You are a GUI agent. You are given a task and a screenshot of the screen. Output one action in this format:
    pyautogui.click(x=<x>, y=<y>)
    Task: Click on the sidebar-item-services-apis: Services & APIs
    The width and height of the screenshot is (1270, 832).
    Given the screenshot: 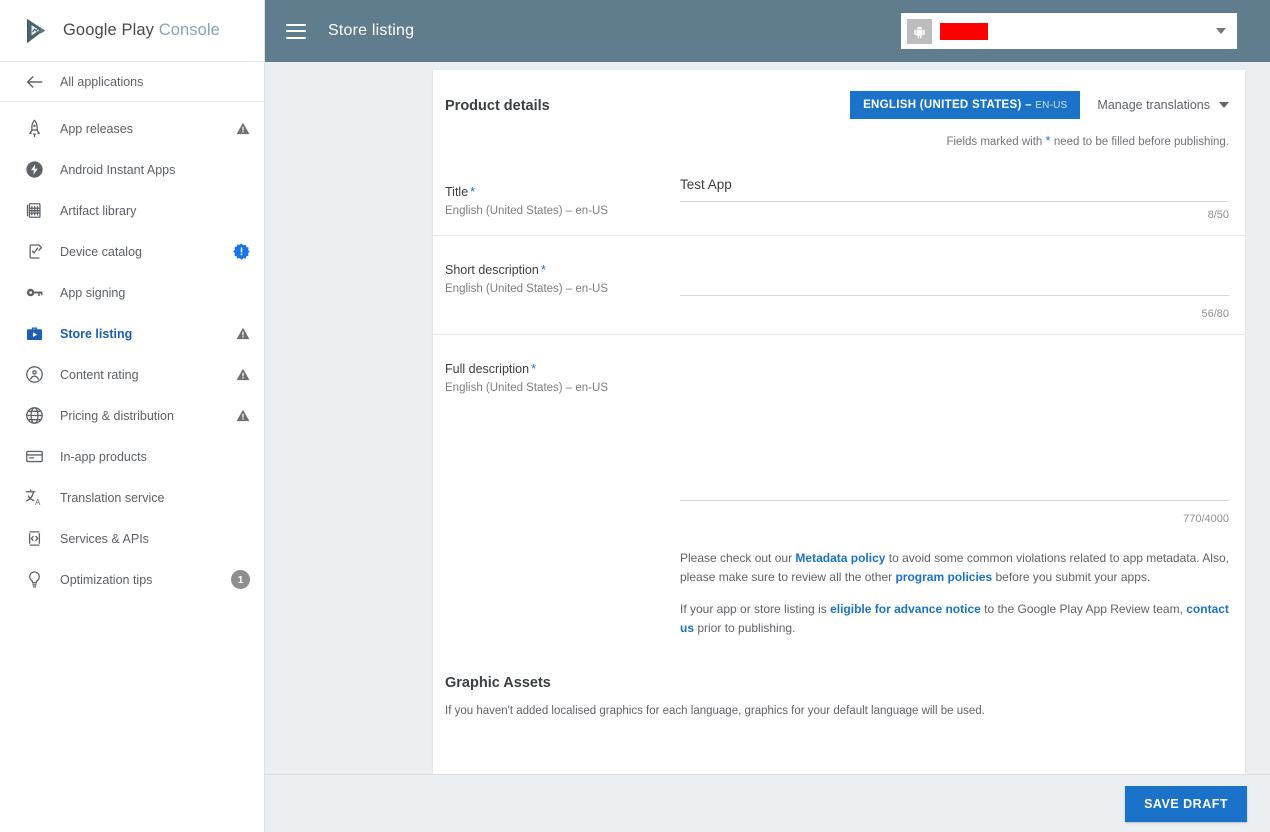 What is the action you would take?
    pyautogui.click(x=132, y=538)
    